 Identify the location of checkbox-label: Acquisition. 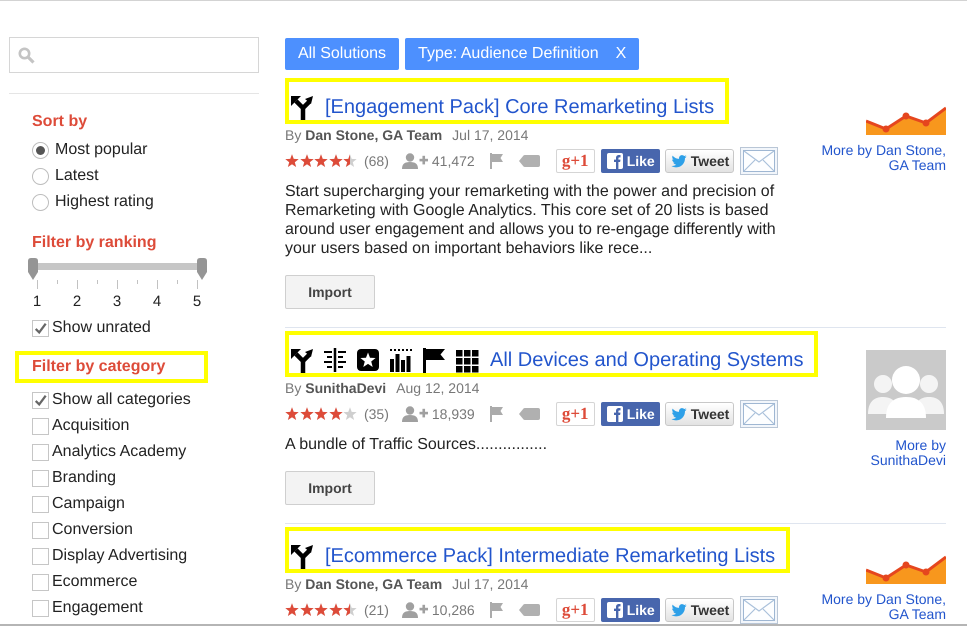
(91, 426).